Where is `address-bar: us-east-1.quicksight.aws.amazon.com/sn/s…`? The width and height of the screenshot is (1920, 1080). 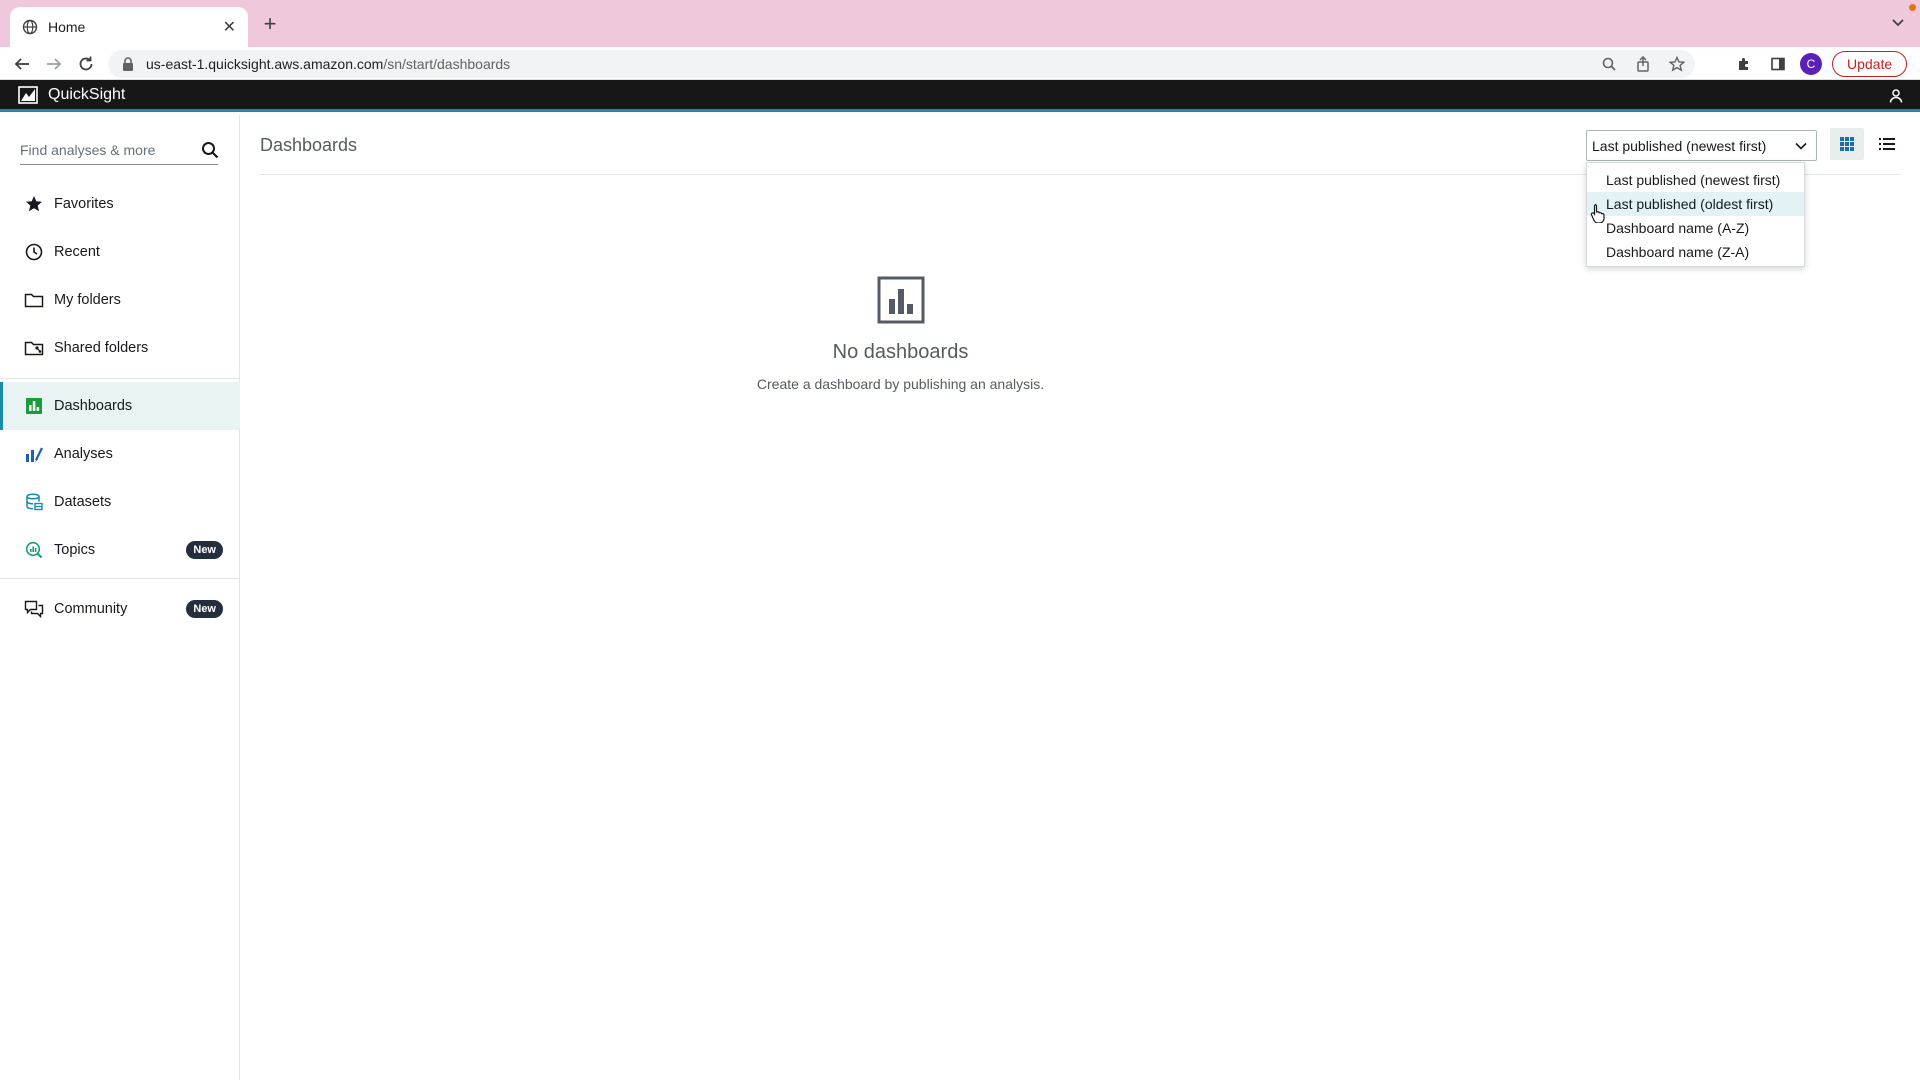
address-bar: us-east-1.quicksight.aws.amazon.com/sn/s… is located at coordinates (901, 64).